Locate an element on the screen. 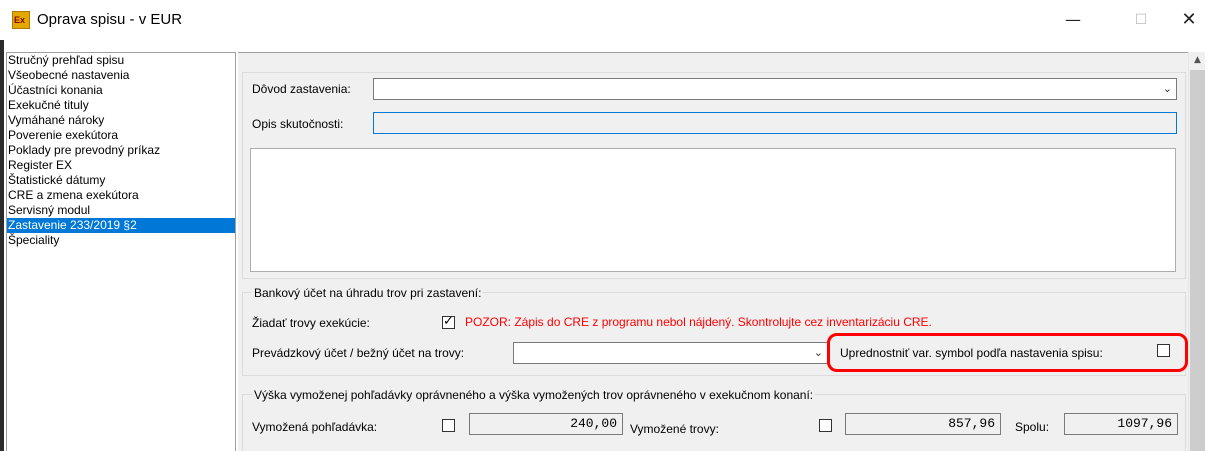 The width and height of the screenshot is (1222, 451). dovod-zastavenia-label: Dôvod zastavenia: is located at coordinates (301, 89).